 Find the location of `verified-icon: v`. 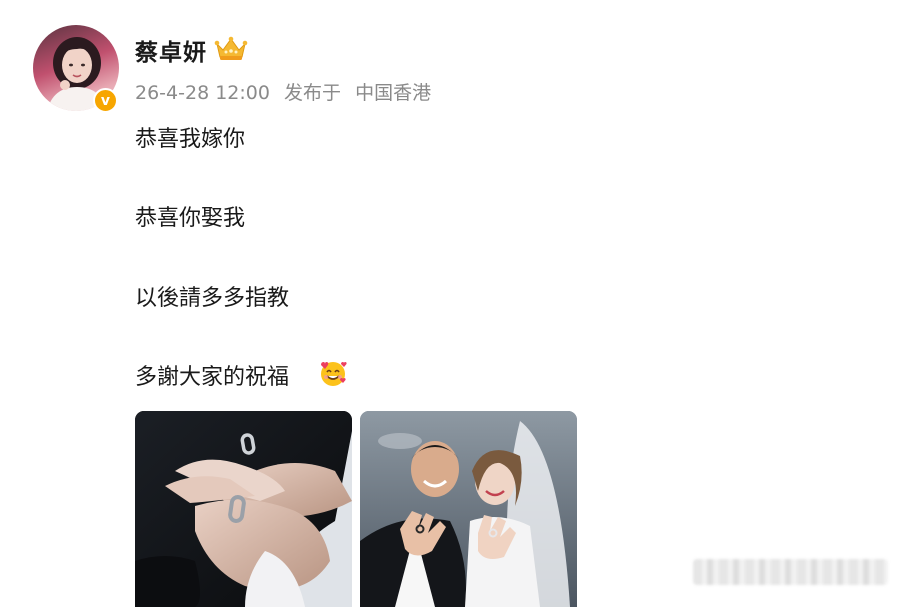

verified-icon: v is located at coordinates (105, 100).